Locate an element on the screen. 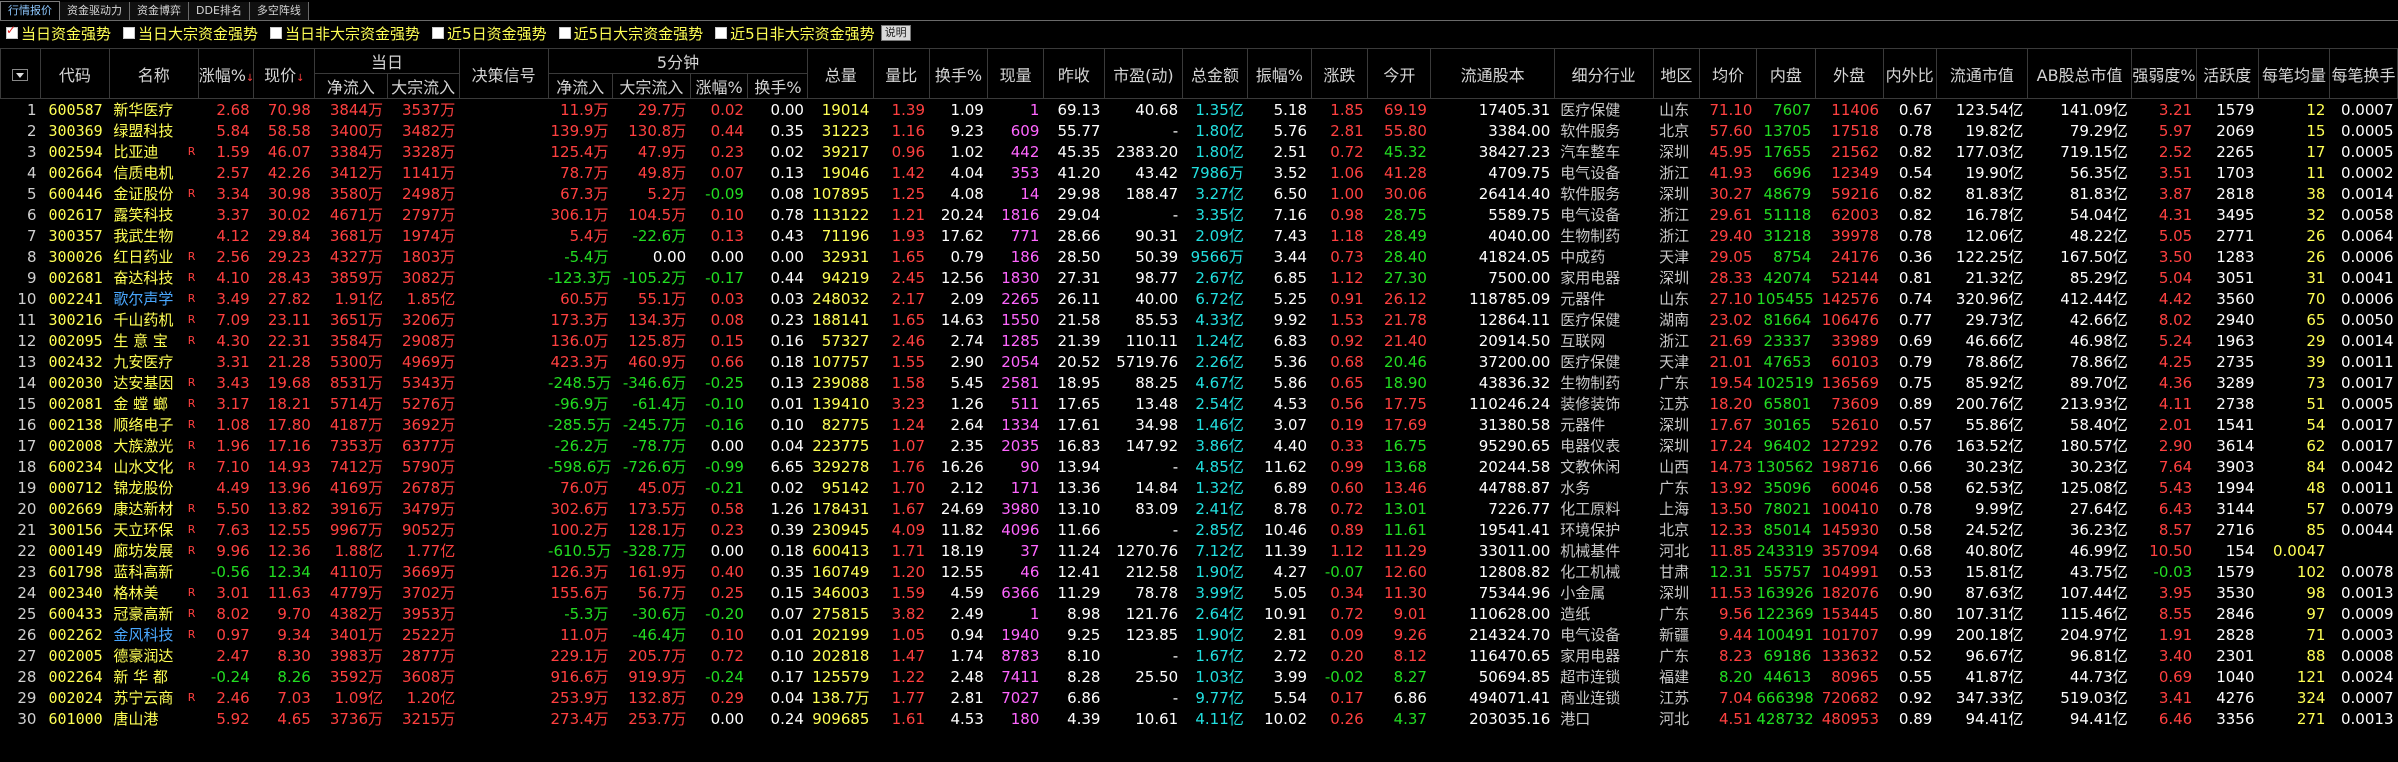 The width and height of the screenshot is (2398, 762). col-5m-chg: 涨幅% is located at coordinates (719, 86).